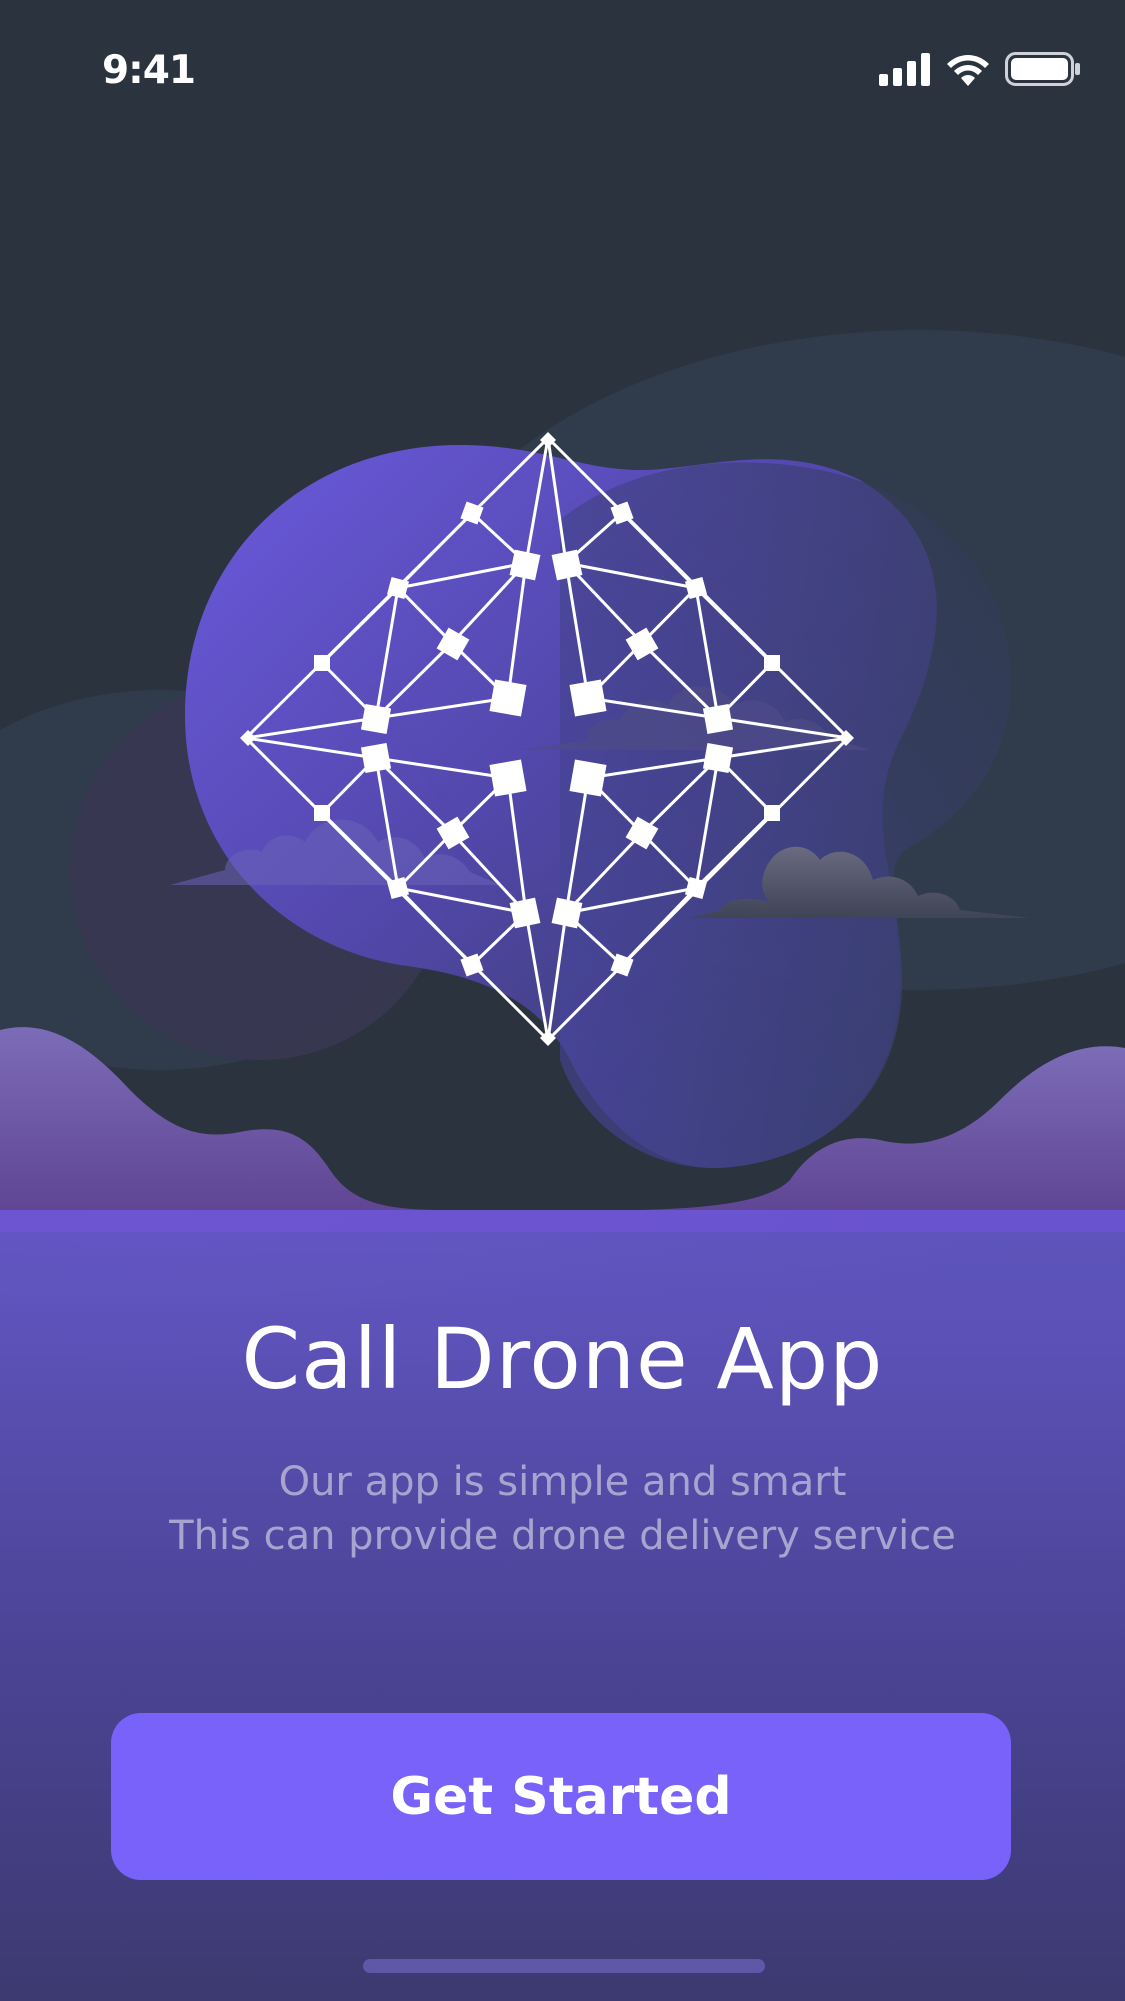 This screenshot has width=1125, height=2001. What do you see at coordinates (562, 1359) in the screenshot?
I see `page-title: Call Drone App` at bounding box center [562, 1359].